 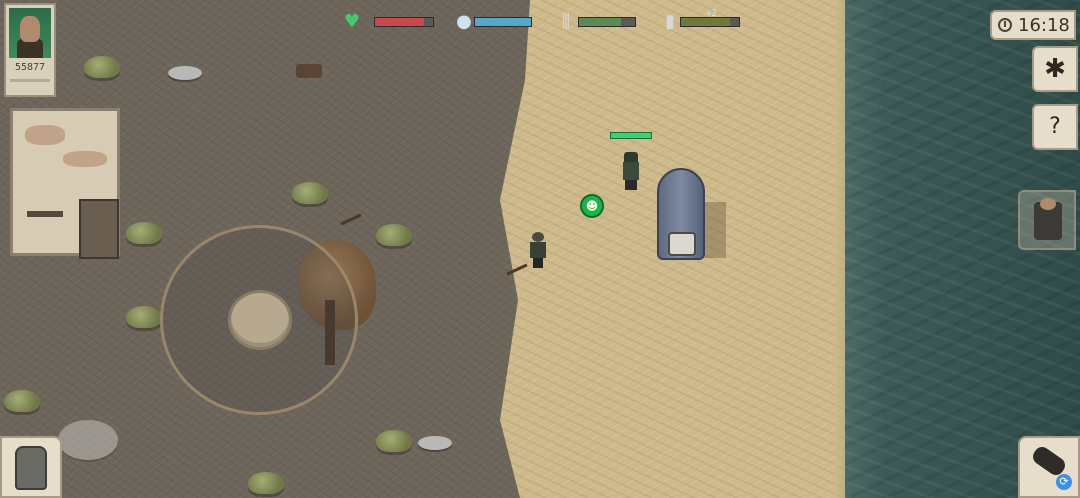 What do you see at coordinates (352, 21) in the screenshot?
I see `heart-icon: ♥` at bounding box center [352, 21].